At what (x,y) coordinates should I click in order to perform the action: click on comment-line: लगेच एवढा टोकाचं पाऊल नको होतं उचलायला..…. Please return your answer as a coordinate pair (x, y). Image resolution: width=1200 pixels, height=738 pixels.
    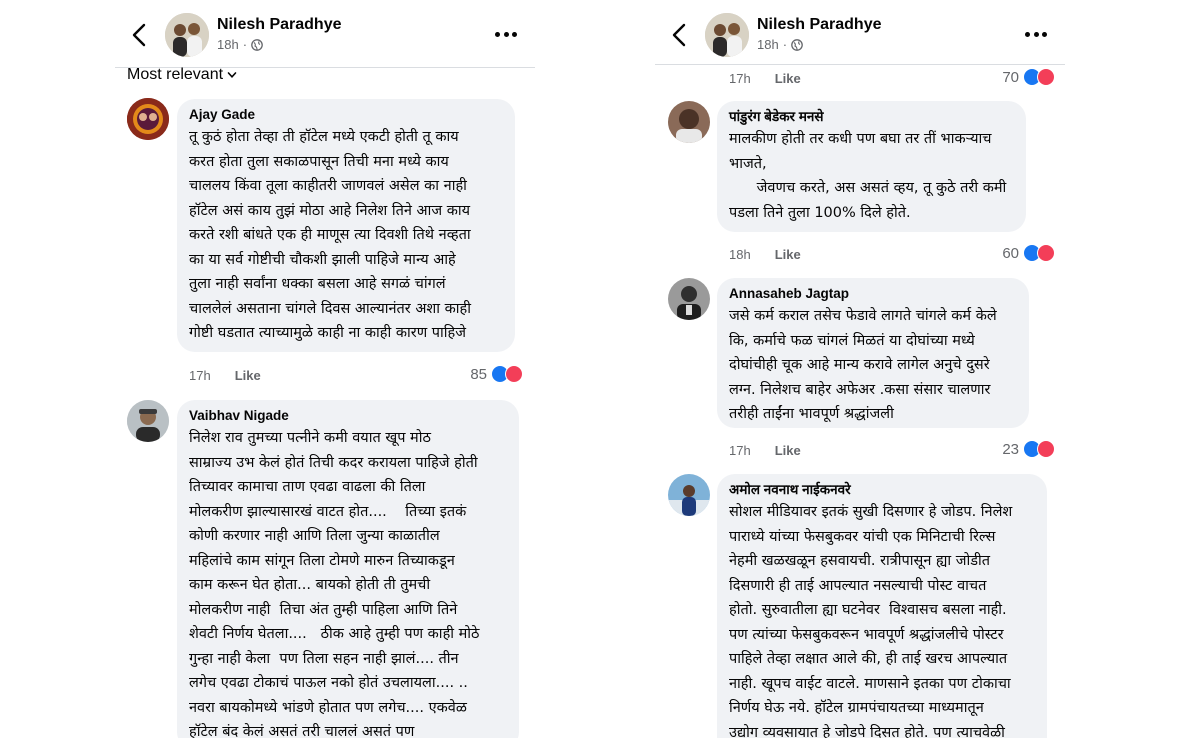
    Looking at the image, I should click on (328, 683).